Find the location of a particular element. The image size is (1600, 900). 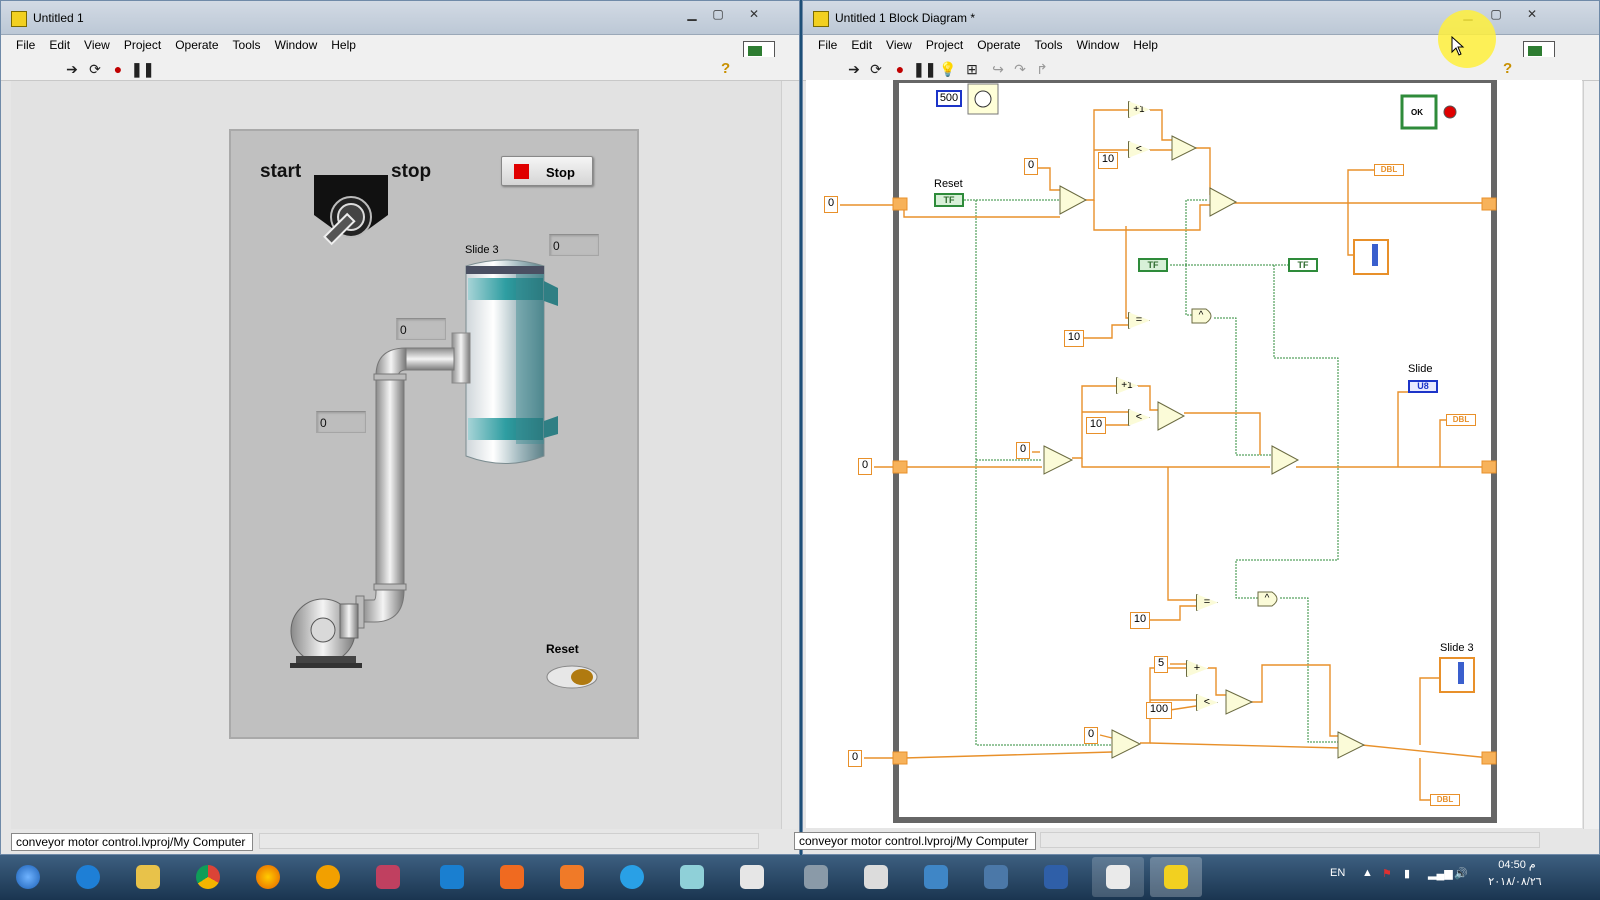

start-stop-switch is located at coordinates (351, 213).